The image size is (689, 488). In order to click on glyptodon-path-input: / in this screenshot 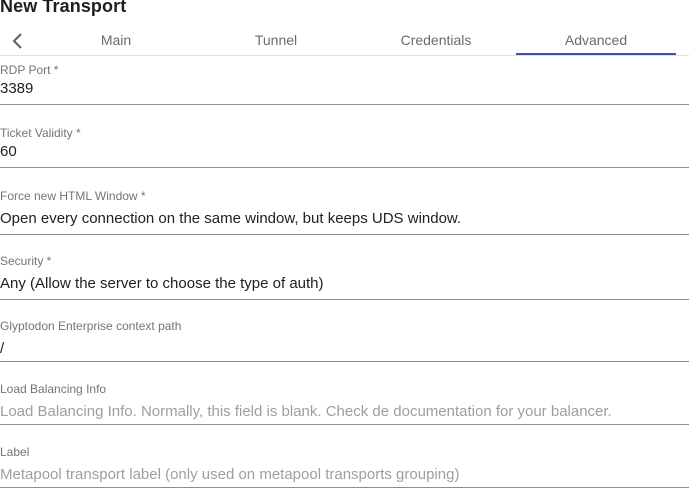, I will do `click(2, 348)`.